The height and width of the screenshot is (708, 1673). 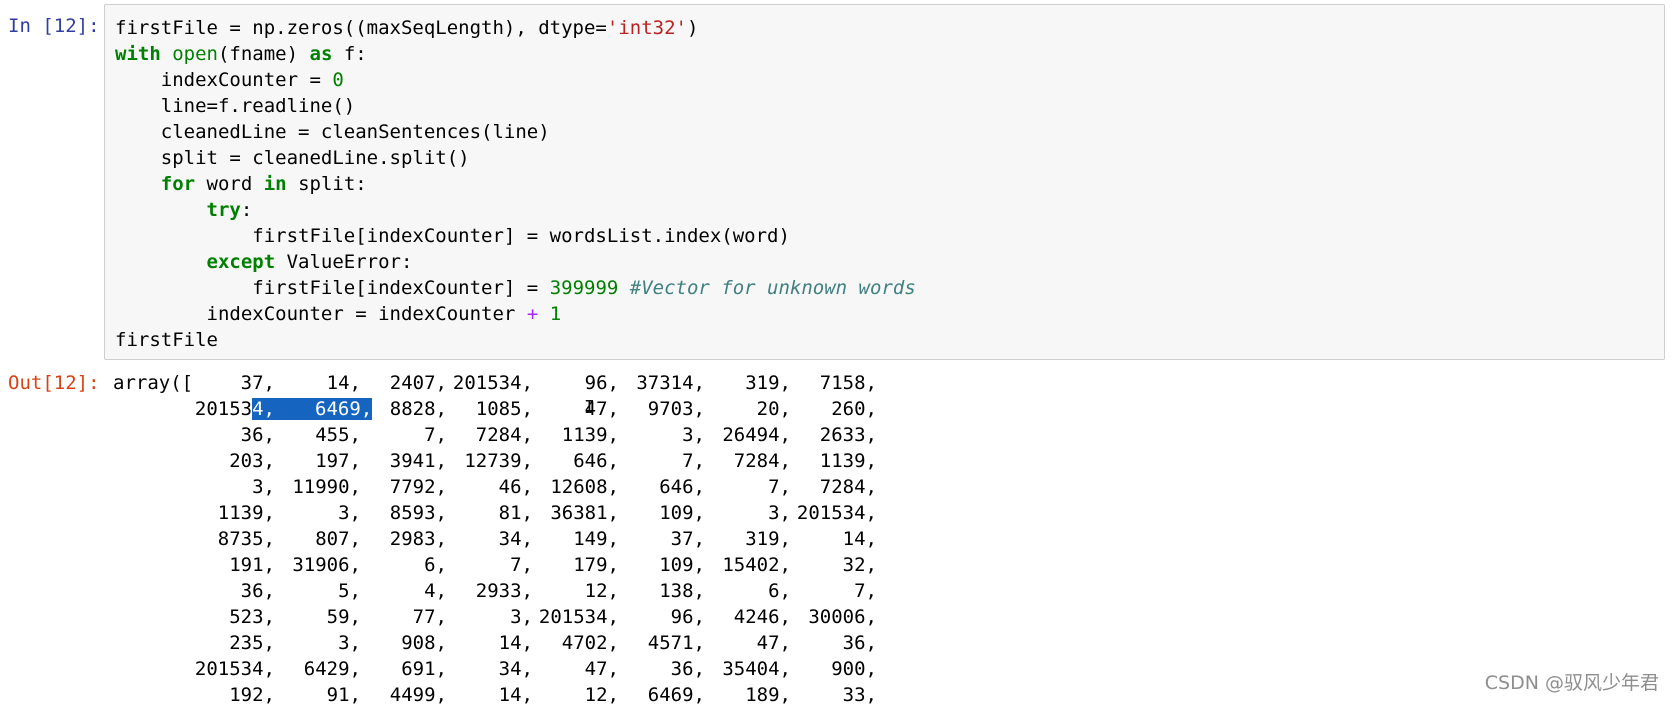 What do you see at coordinates (848, 383) in the screenshot?
I see `array-value: 7158,` at bounding box center [848, 383].